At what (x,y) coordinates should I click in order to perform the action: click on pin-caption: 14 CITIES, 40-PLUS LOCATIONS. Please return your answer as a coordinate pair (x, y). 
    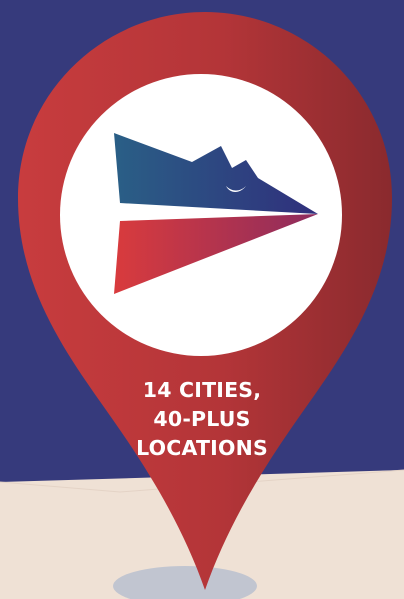
    Looking at the image, I should click on (202, 419).